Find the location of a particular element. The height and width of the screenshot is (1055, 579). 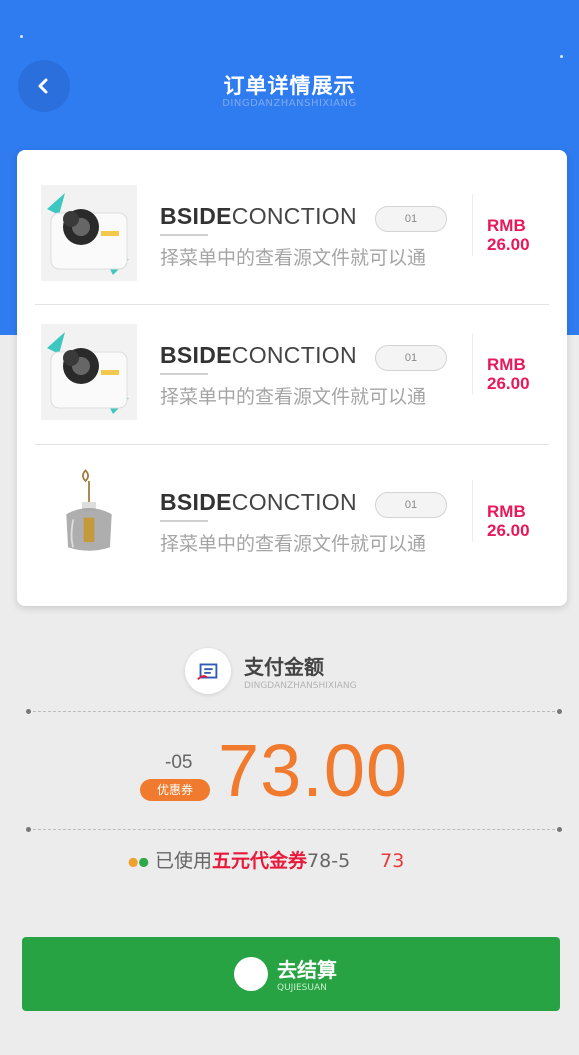

checkout-circle-icon is located at coordinates (251, 974).